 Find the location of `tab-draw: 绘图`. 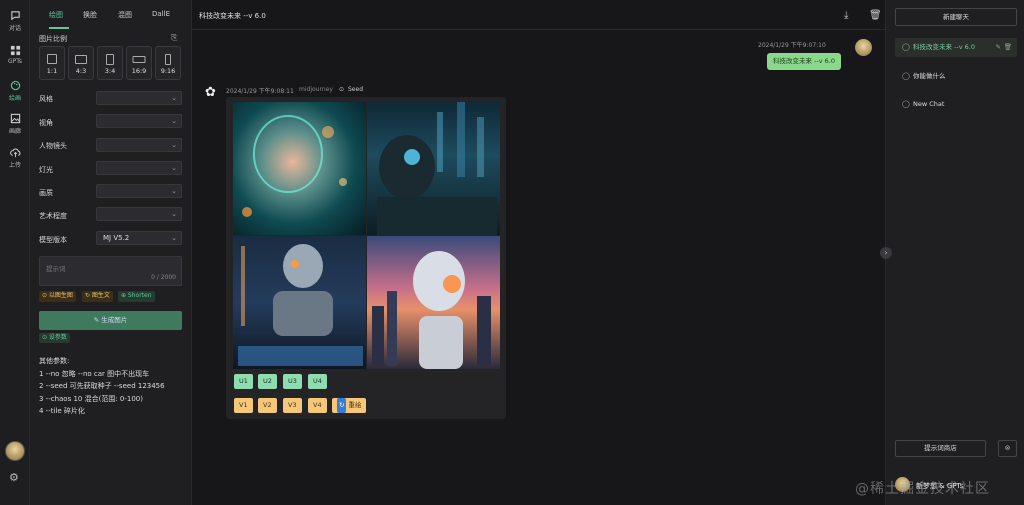

tab-draw: 绘图 is located at coordinates (56, 15).